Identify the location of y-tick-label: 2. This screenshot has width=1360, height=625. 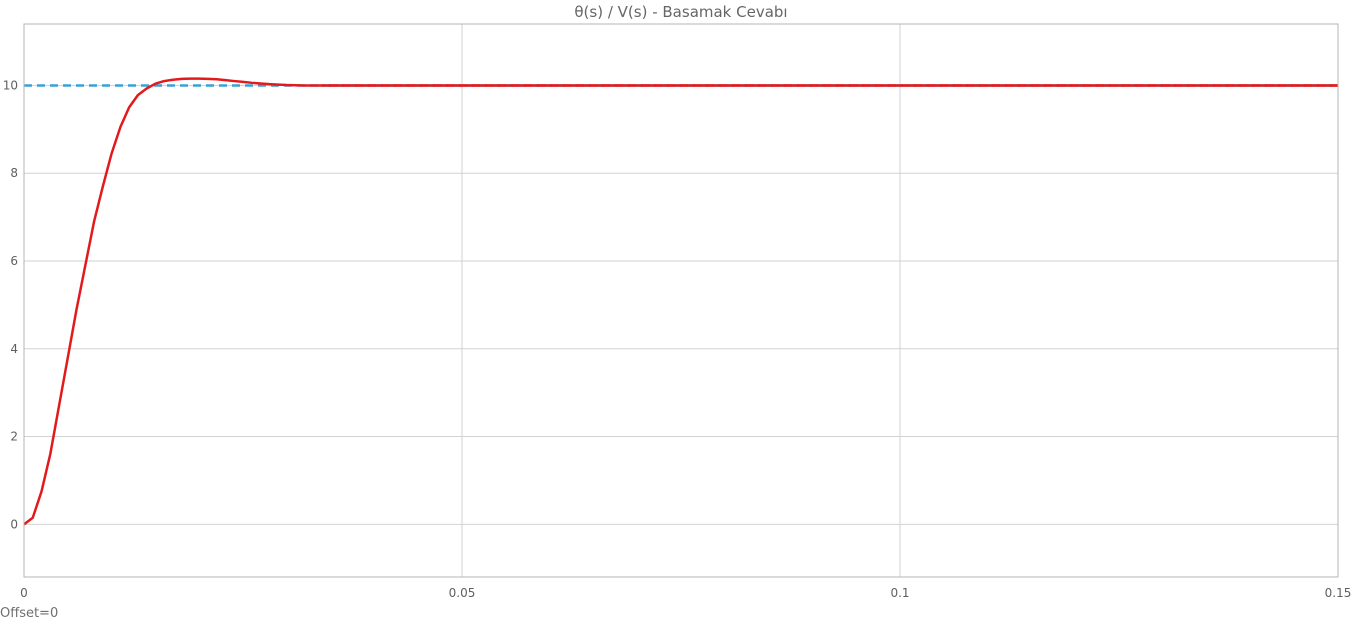
(14, 437).